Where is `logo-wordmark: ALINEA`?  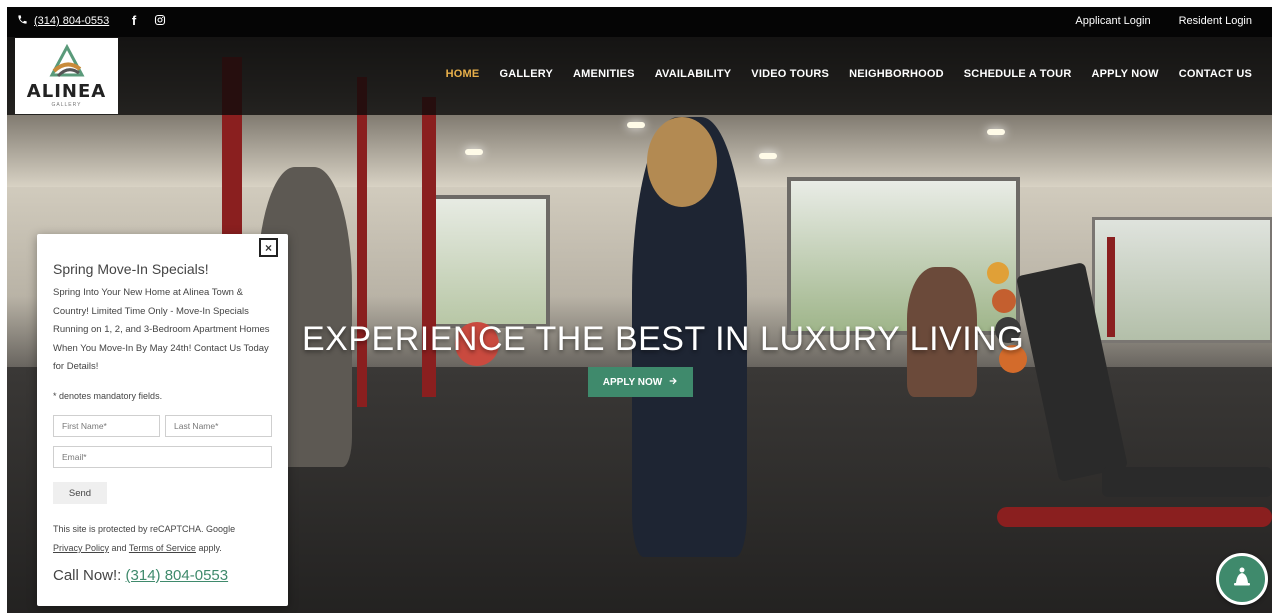
logo-wordmark: ALINEA is located at coordinates (66, 91).